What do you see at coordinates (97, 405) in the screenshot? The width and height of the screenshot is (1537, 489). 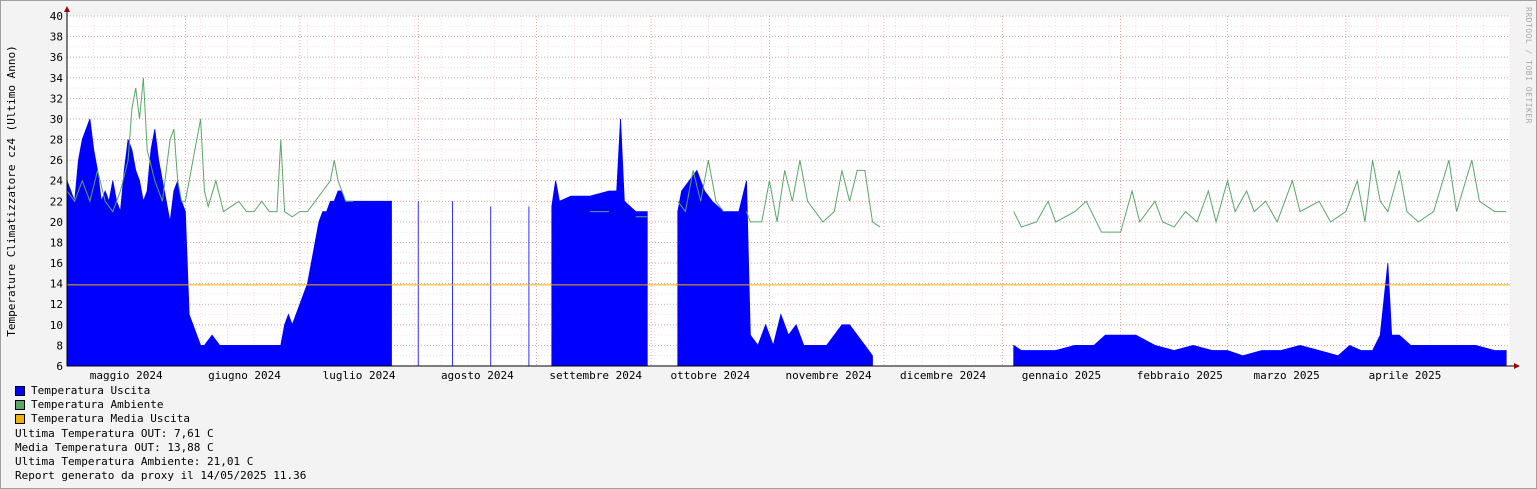 I see `legend-label-ambiente: Temperatura Ambiente` at bounding box center [97, 405].